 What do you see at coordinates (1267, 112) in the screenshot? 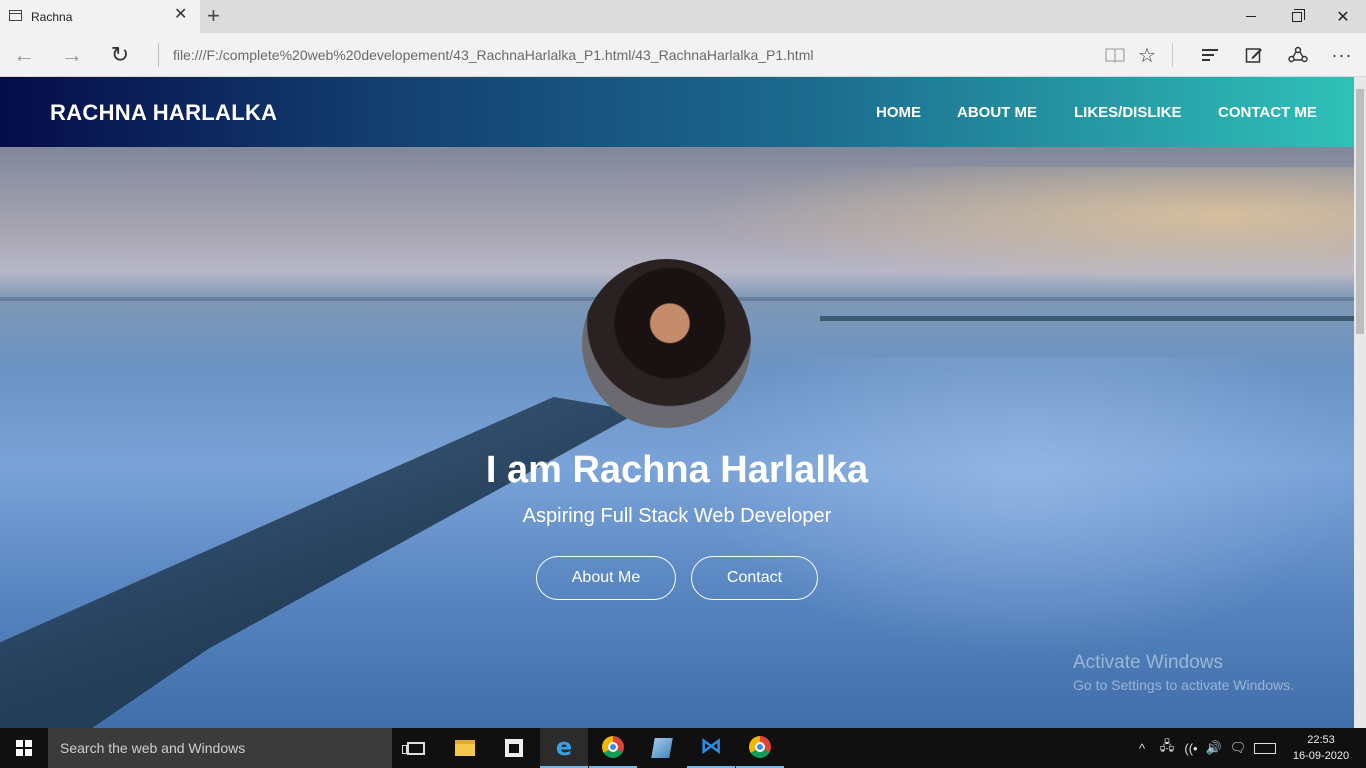
I see `nav-link-contact: CONTACT ME` at bounding box center [1267, 112].